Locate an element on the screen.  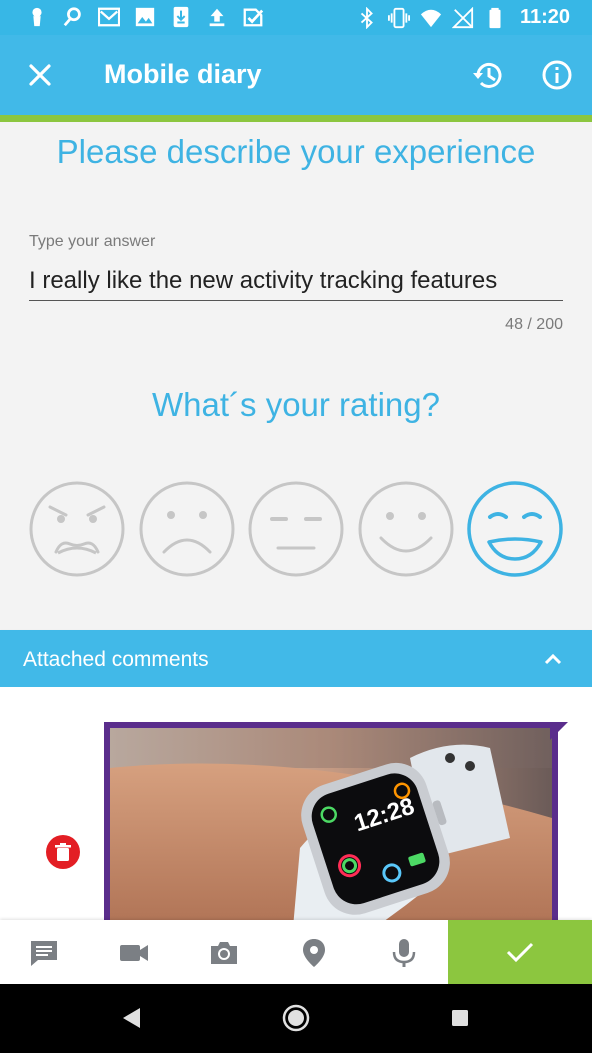
location-icon is located at coordinates (314, 953).